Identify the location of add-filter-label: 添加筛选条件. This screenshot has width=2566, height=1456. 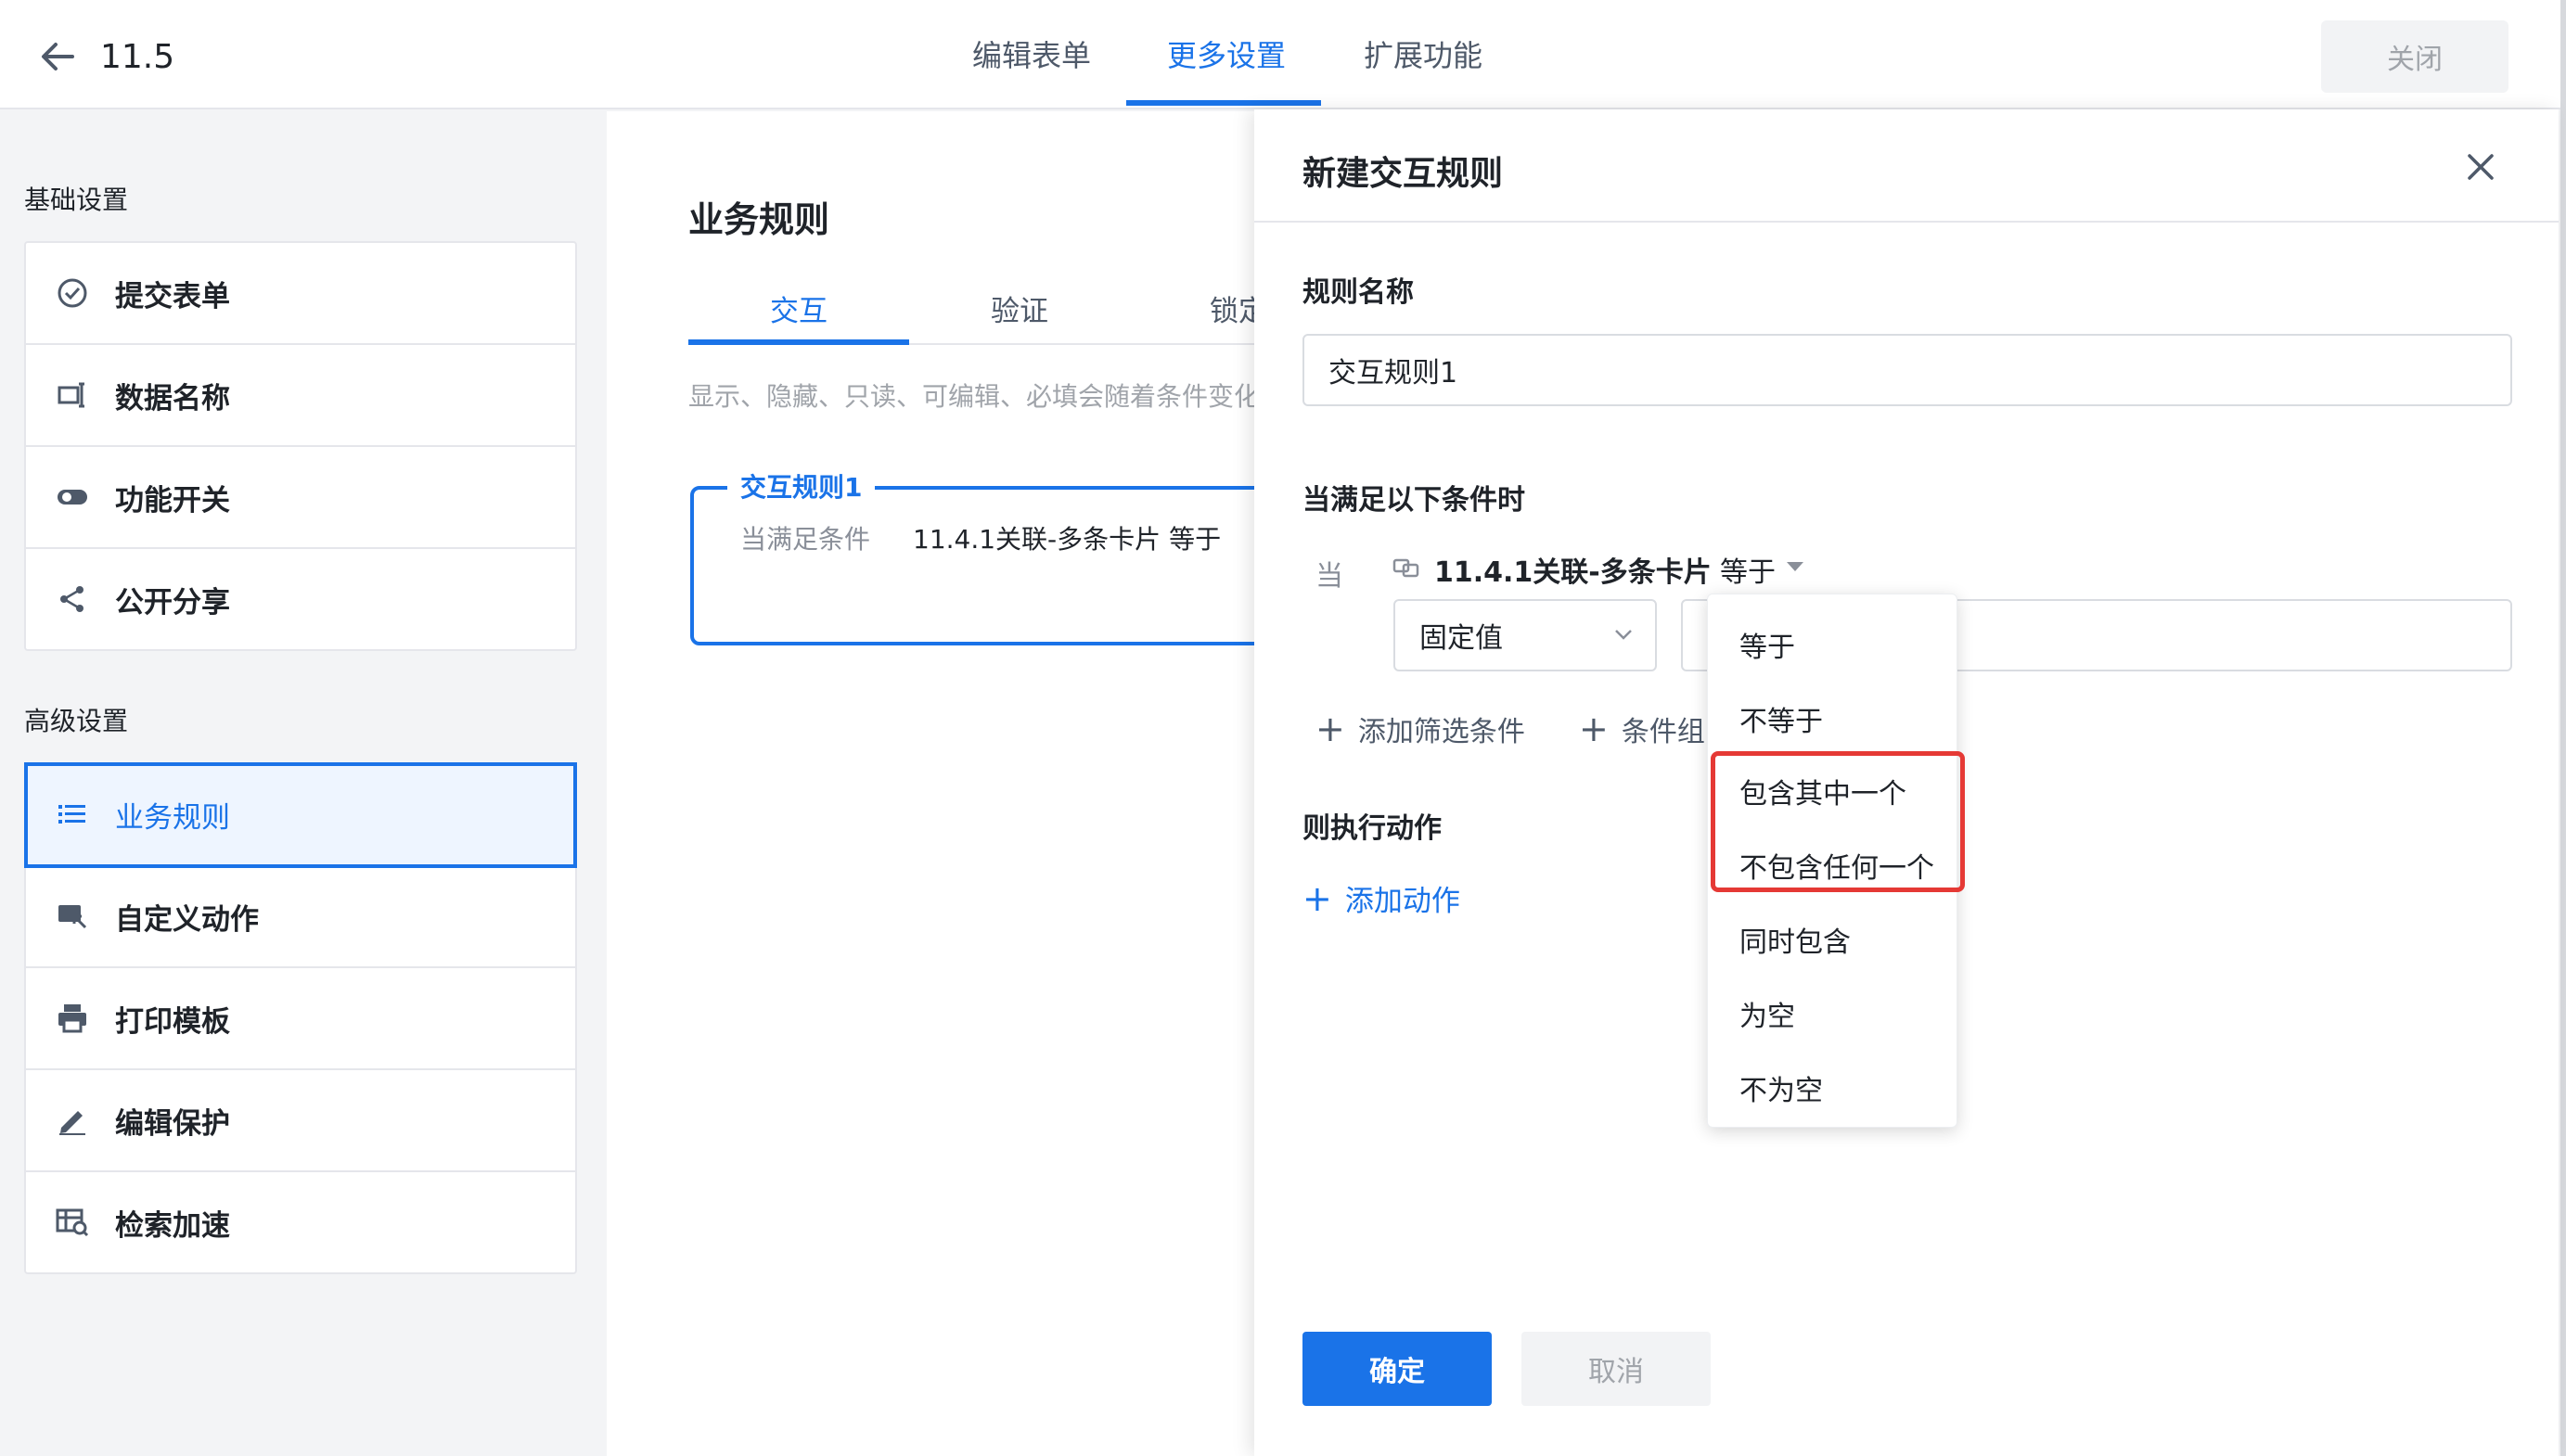
(1441, 732).